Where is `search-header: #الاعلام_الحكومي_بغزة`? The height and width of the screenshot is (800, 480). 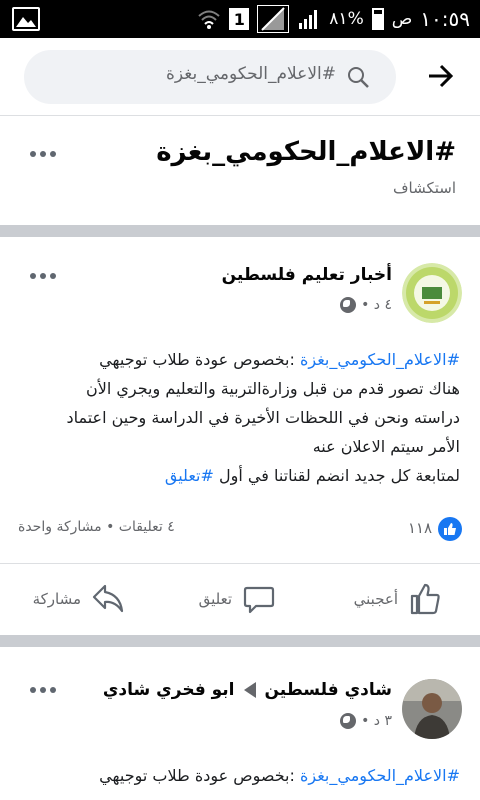
search-header: #الاعلام_الحكومي_بغزة is located at coordinates (240, 77).